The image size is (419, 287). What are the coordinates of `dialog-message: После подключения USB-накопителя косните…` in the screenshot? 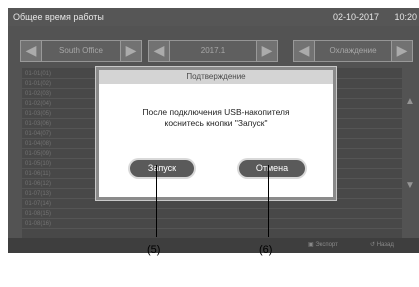 It's located at (216, 118).